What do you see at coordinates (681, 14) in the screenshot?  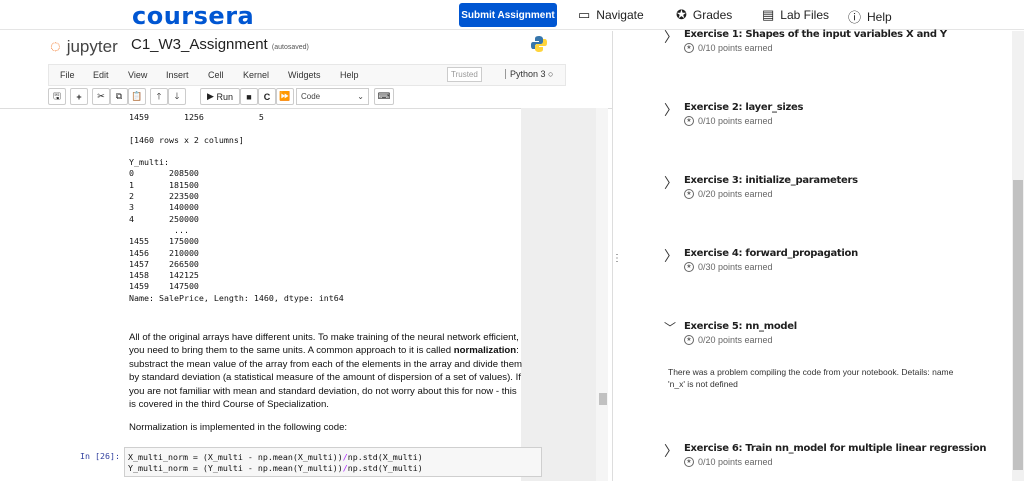 I see `star-badge-icon: ✪` at bounding box center [681, 14].